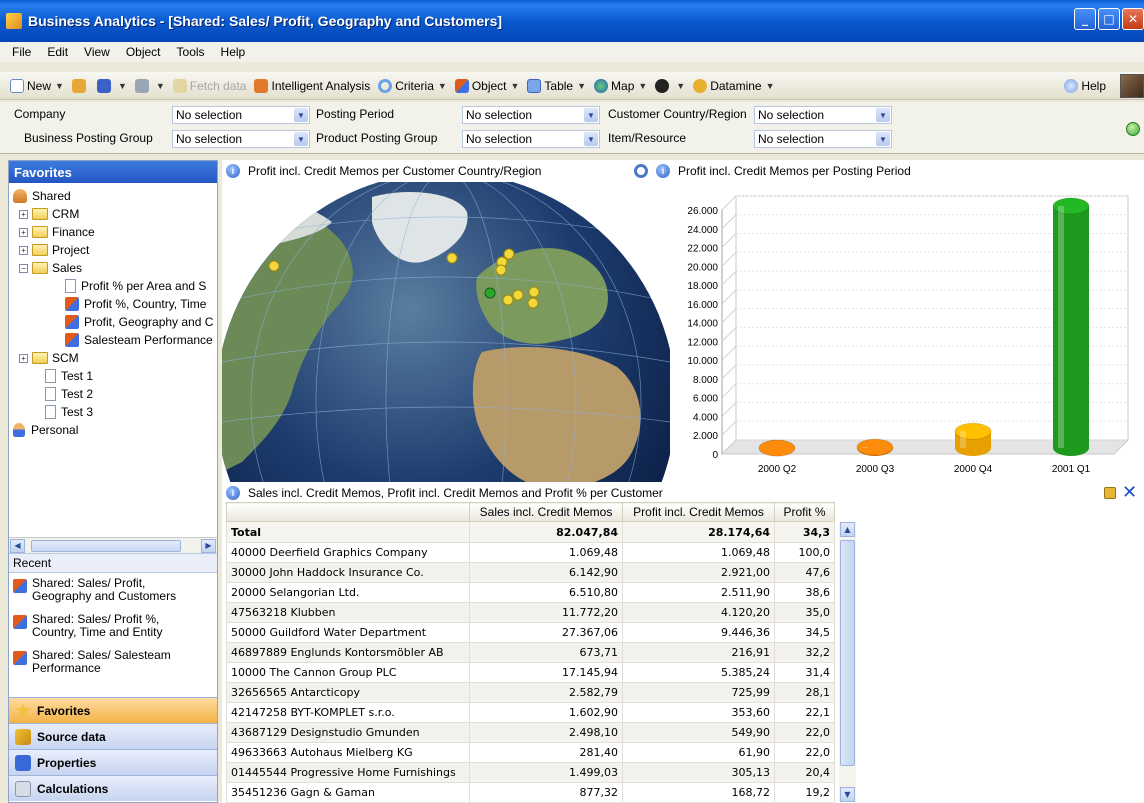 This screenshot has height=803, width=1144. Describe the element at coordinates (446, 332) in the screenshot. I see `globe-map` at that location.